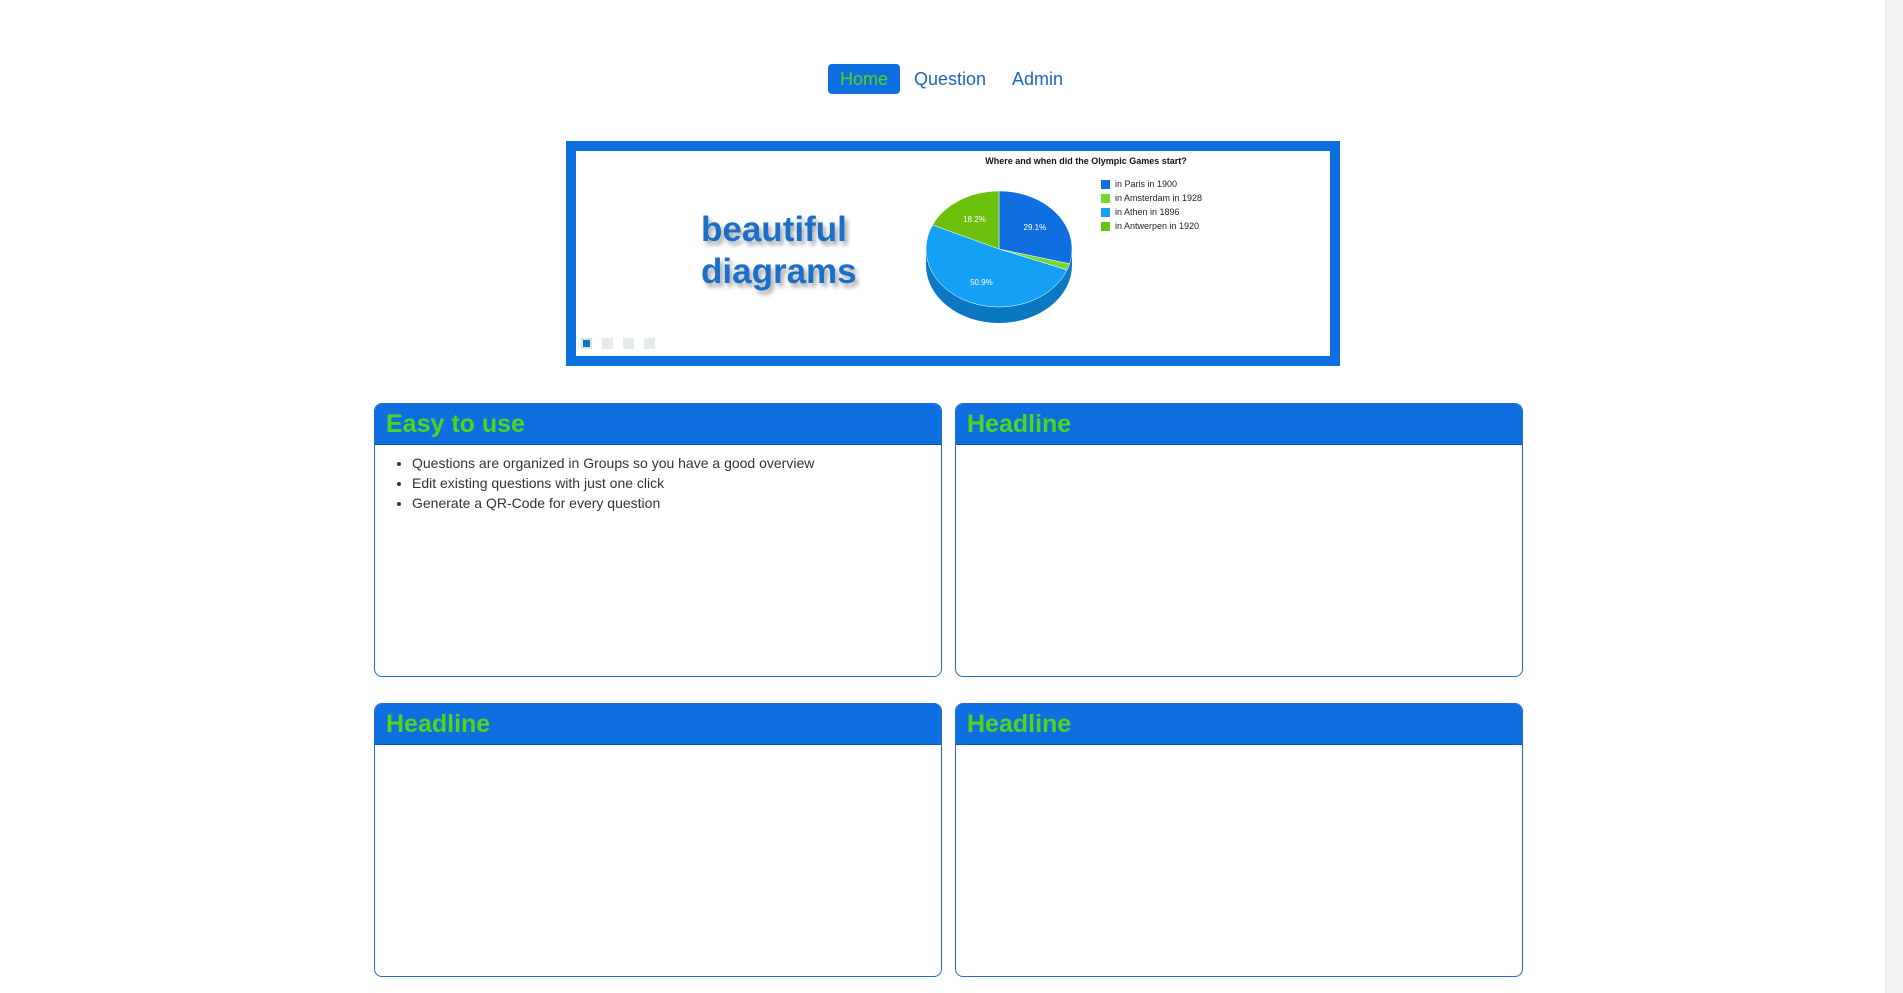  What do you see at coordinates (1147, 212) in the screenshot?
I see `legend-label: in Athen in 1896` at bounding box center [1147, 212].